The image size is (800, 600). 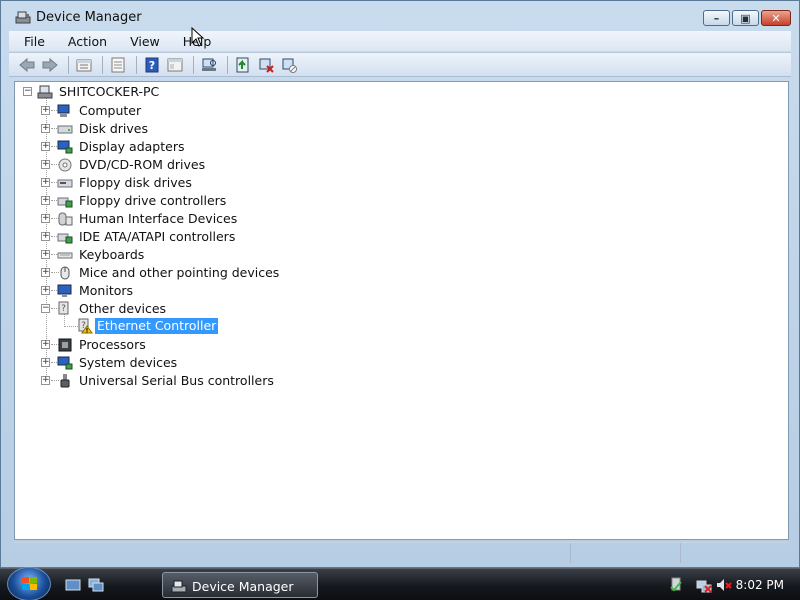 I want to click on properties-icon, so click(x=118, y=64).